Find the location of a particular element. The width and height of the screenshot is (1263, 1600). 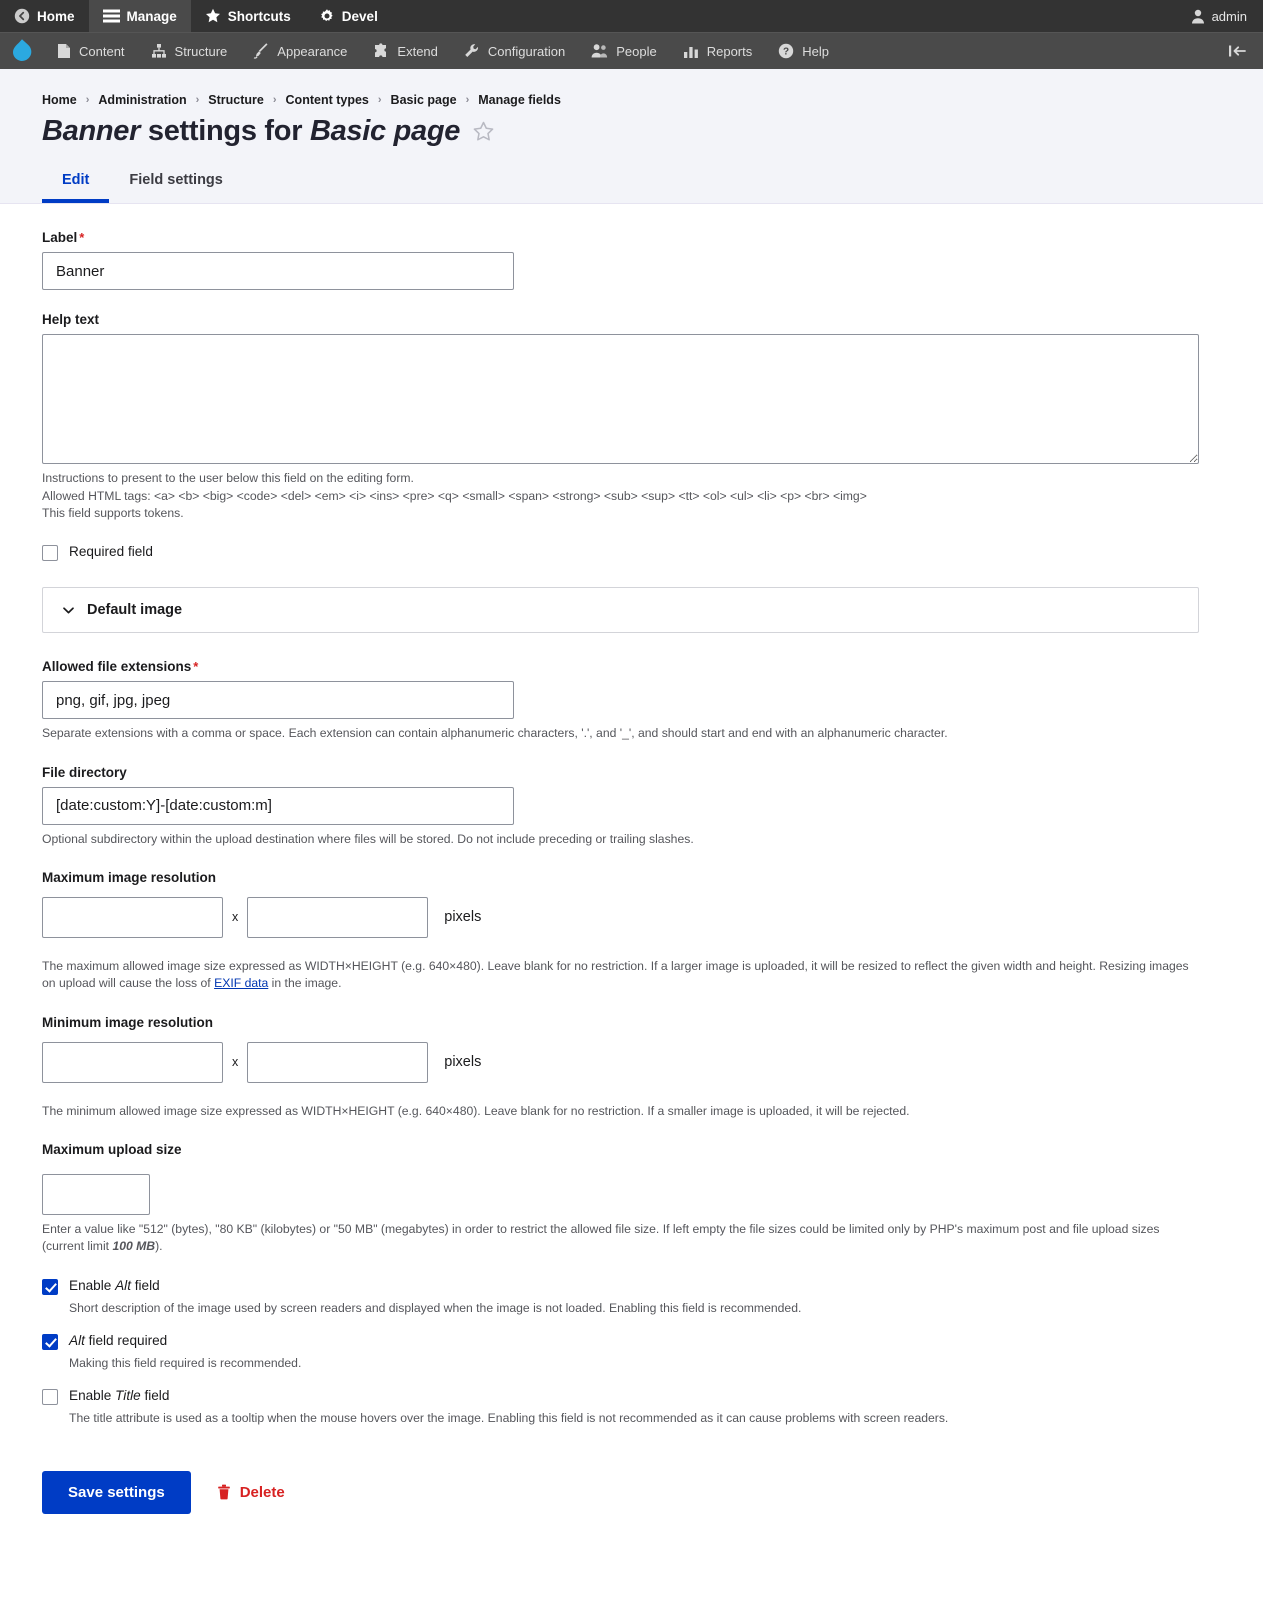

page-title-field-name: Banner is located at coordinates (91, 131).